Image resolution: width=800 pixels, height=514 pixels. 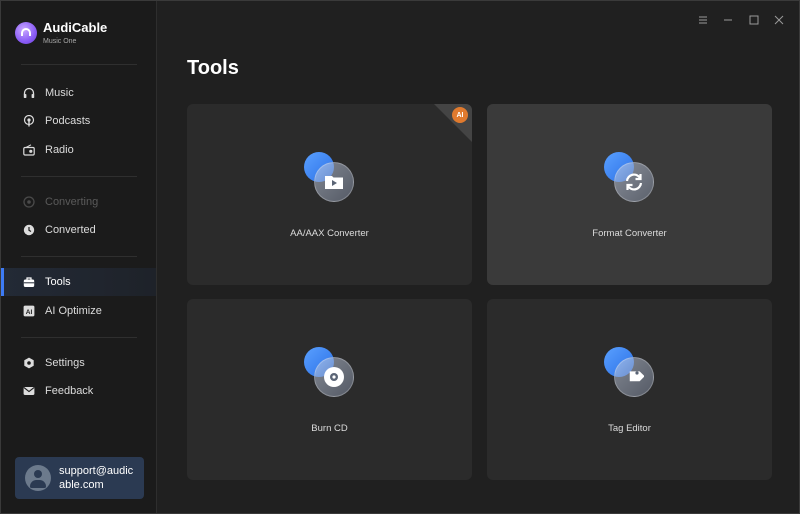 I want to click on tool-card-burn-cd: Burn CD, so click(x=329, y=389).